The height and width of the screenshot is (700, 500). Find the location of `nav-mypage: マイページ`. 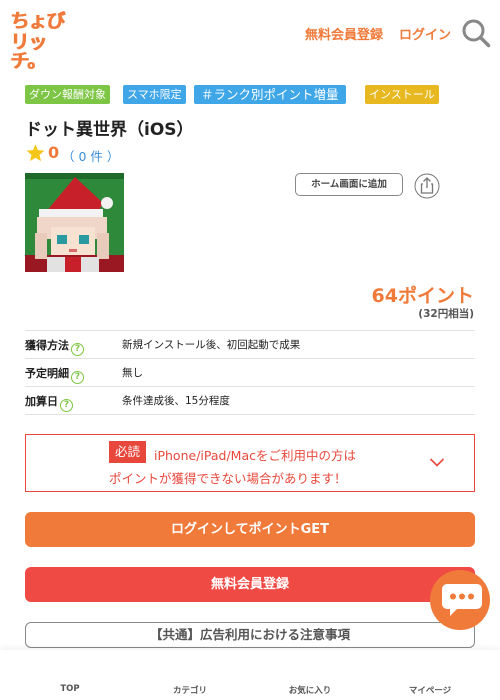

nav-mypage: マイページ is located at coordinates (430, 675).